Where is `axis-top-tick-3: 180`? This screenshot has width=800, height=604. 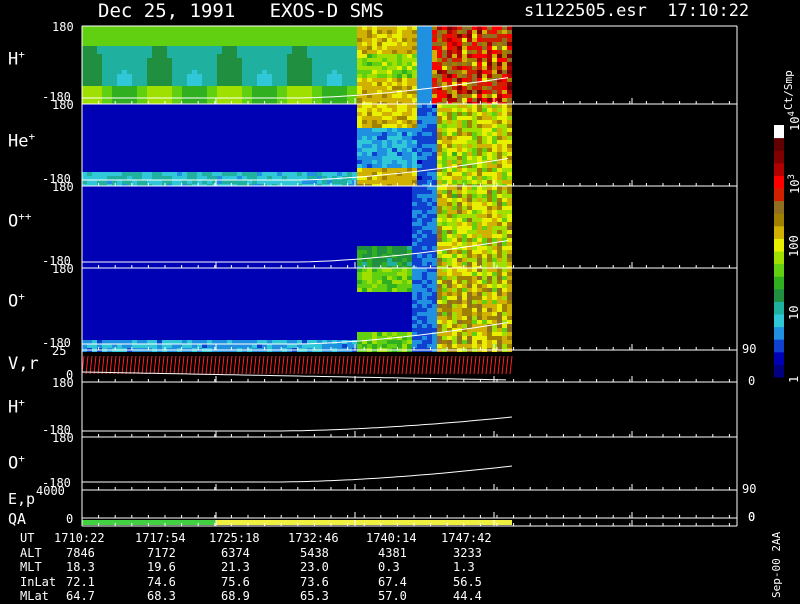
axis-top-tick-3: 180 is located at coordinates (63, 269).